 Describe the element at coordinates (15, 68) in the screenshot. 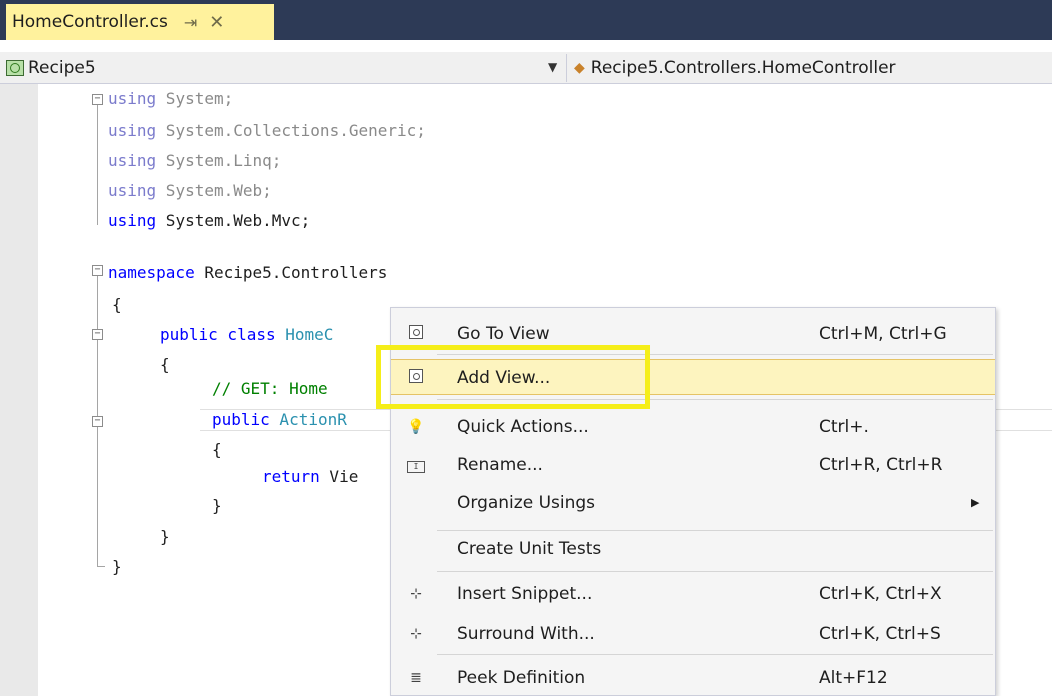

I see `project-icon` at that location.